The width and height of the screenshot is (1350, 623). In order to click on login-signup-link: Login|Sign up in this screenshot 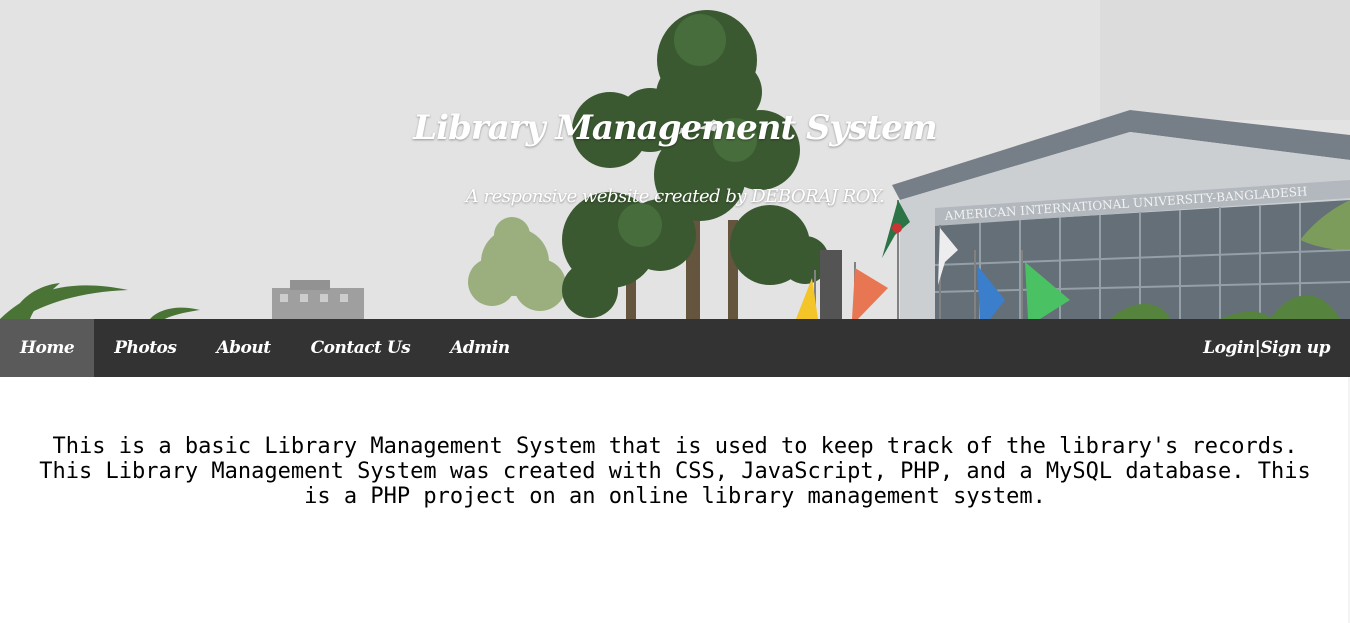, I will do `click(1266, 348)`.